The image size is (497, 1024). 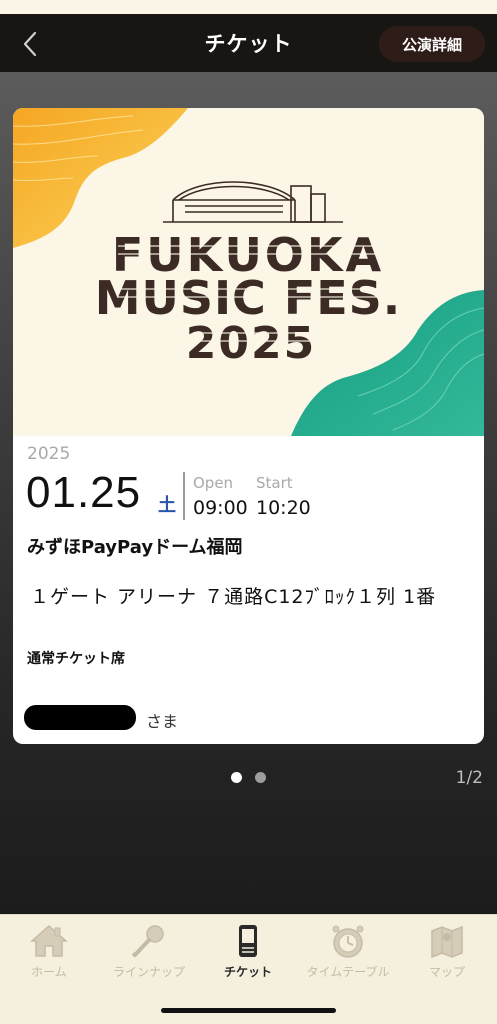 I want to click on tab-lineup-label: ラインナップ, so click(x=148, y=972).